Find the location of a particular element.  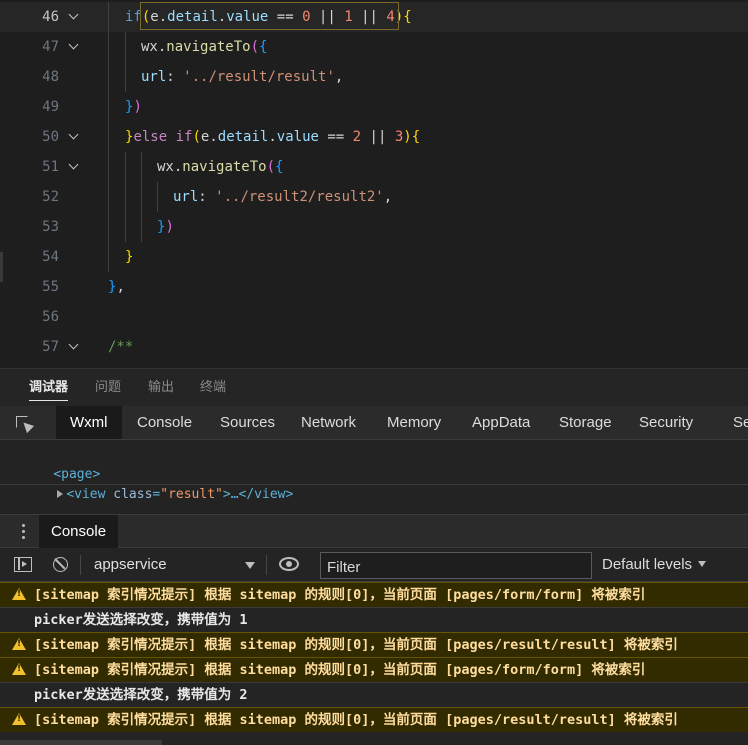

clear-console-icon is located at coordinates (60, 564).